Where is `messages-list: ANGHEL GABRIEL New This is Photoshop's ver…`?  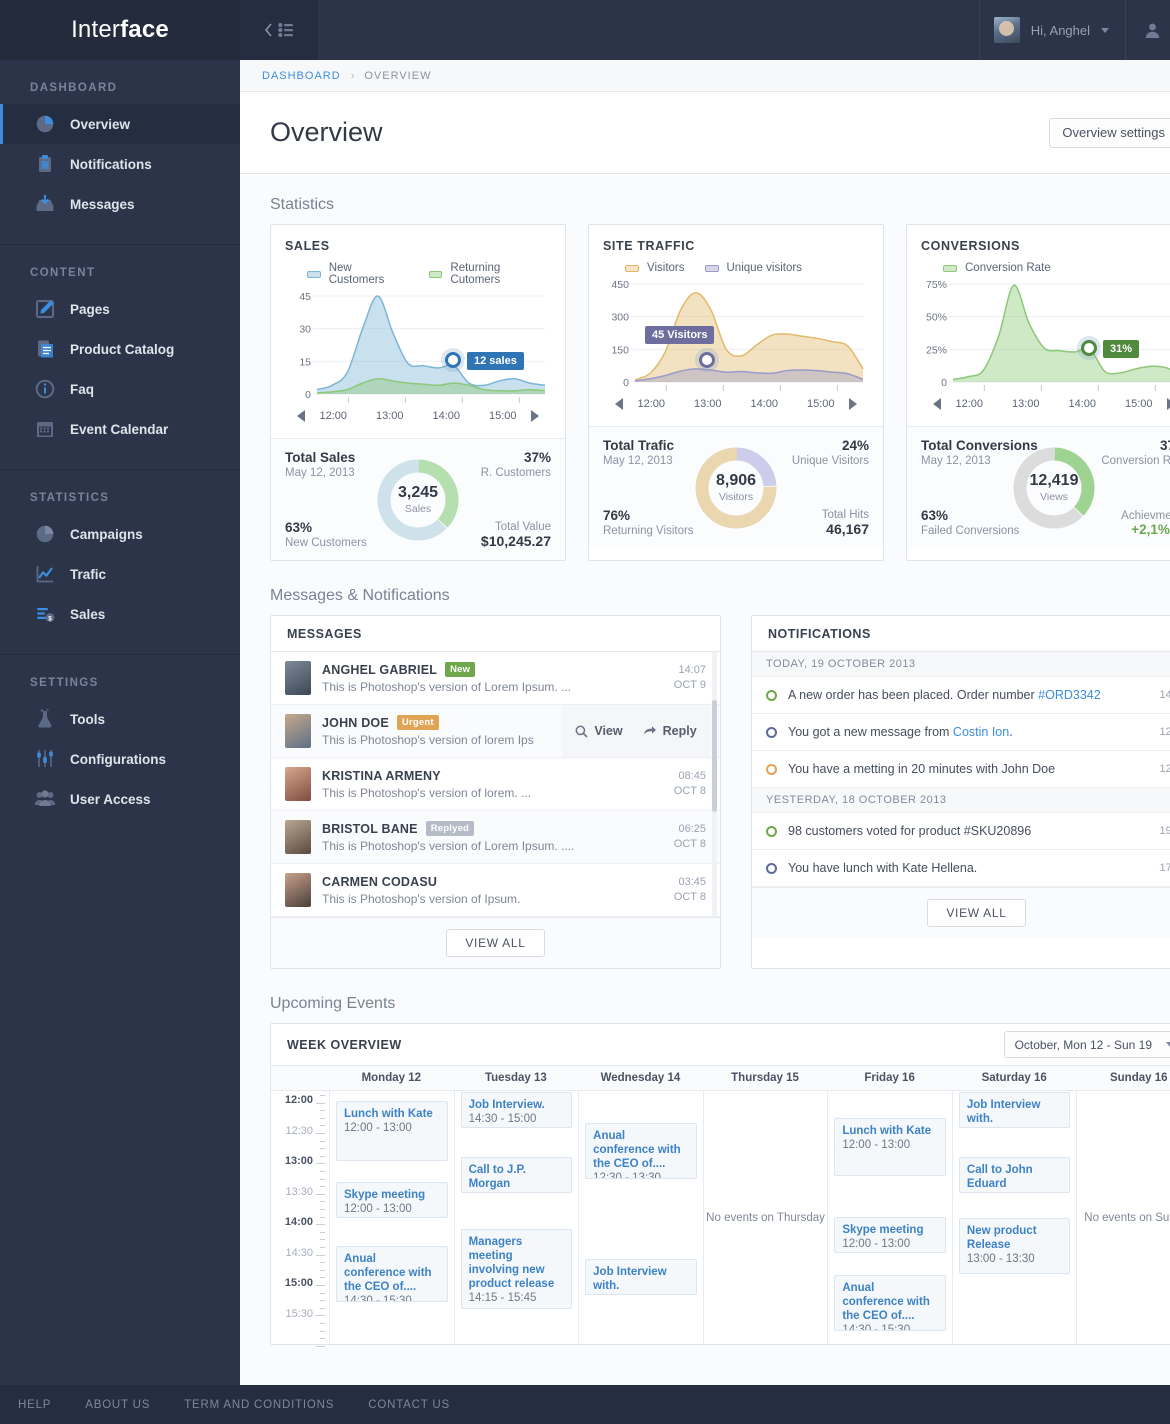
messages-list: ANGHEL GABRIEL New This is Photoshop's ver… is located at coordinates (495, 784).